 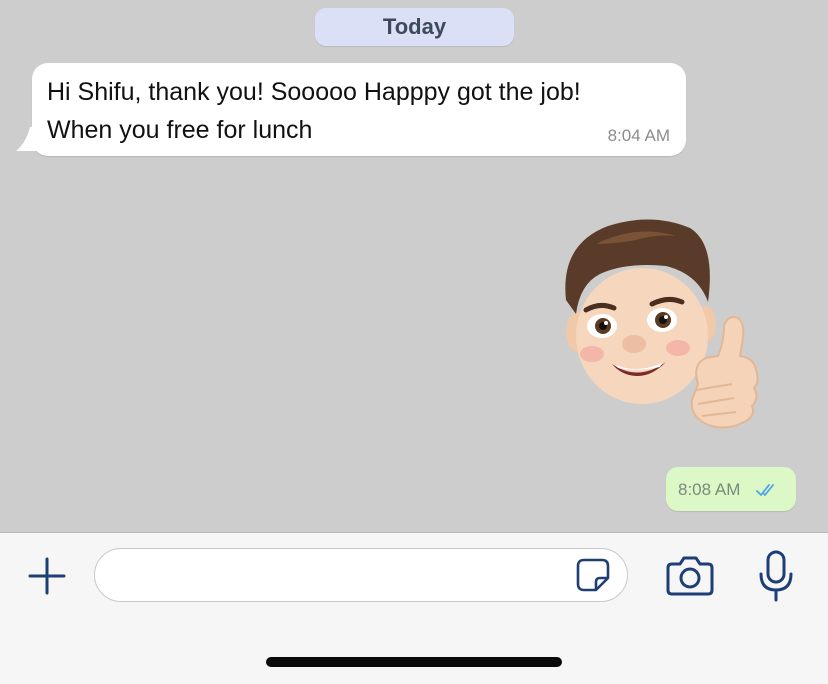 What do you see at coordinates (709, 489) in the screenshot?
I see `message-timestamp: 8:08 AM` at bounding box center [709, 489].